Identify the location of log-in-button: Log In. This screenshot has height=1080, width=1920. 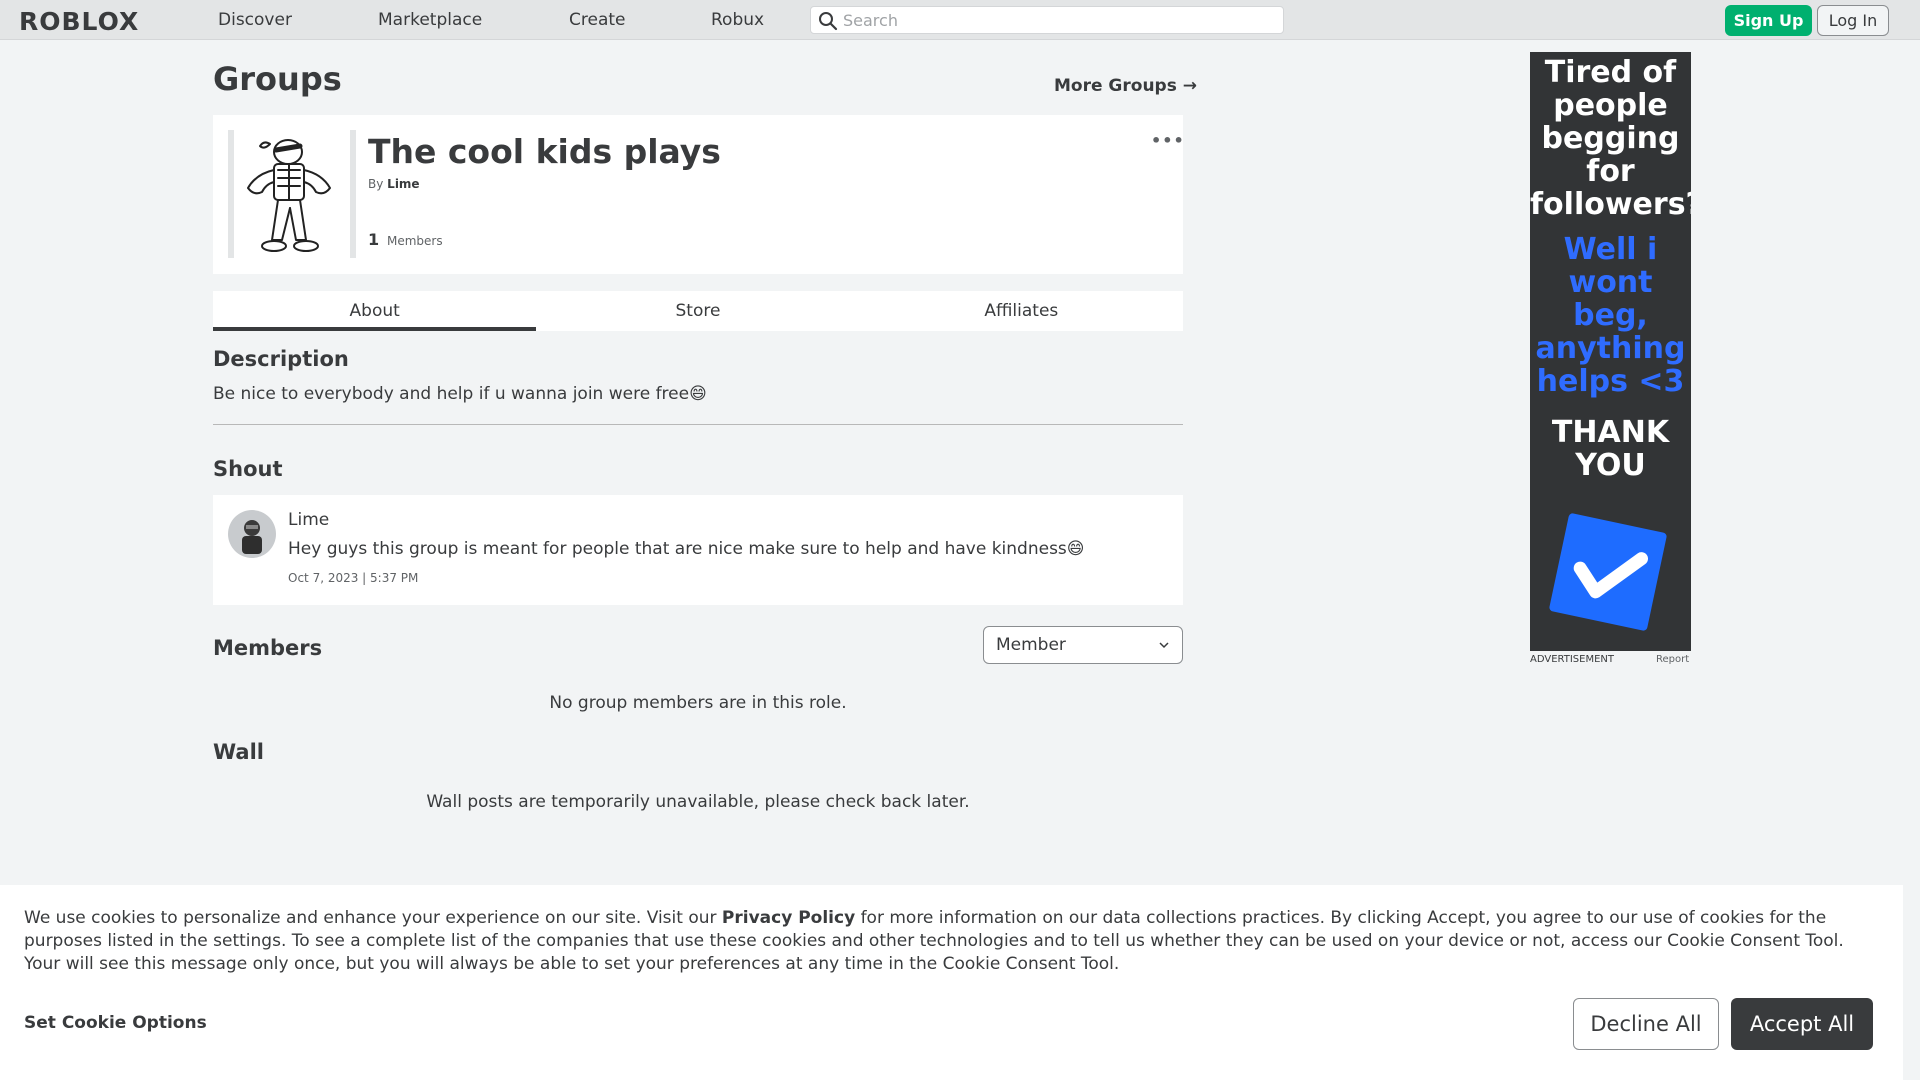
(1853, 20).